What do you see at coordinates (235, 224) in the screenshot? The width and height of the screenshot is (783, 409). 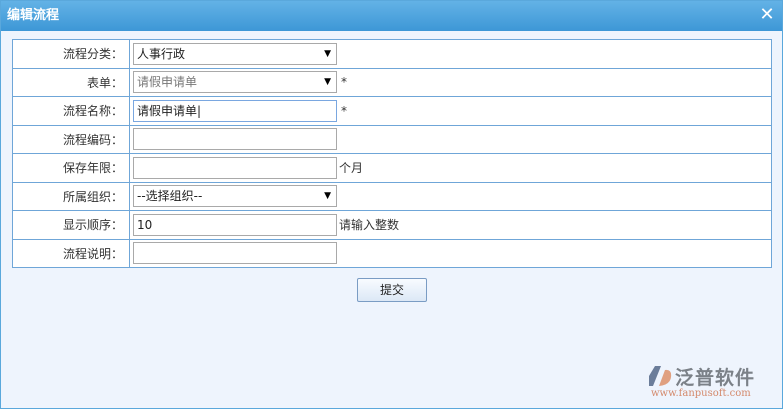 I see `order-input: 10` at bounding box center [235, 224].